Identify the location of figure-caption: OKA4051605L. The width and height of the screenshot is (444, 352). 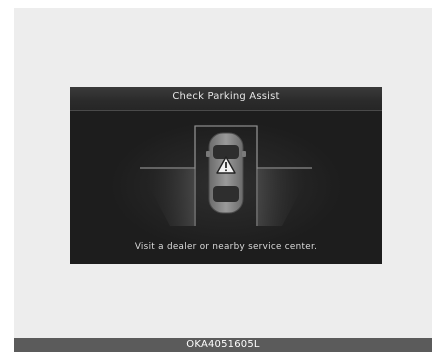
(223, 344).